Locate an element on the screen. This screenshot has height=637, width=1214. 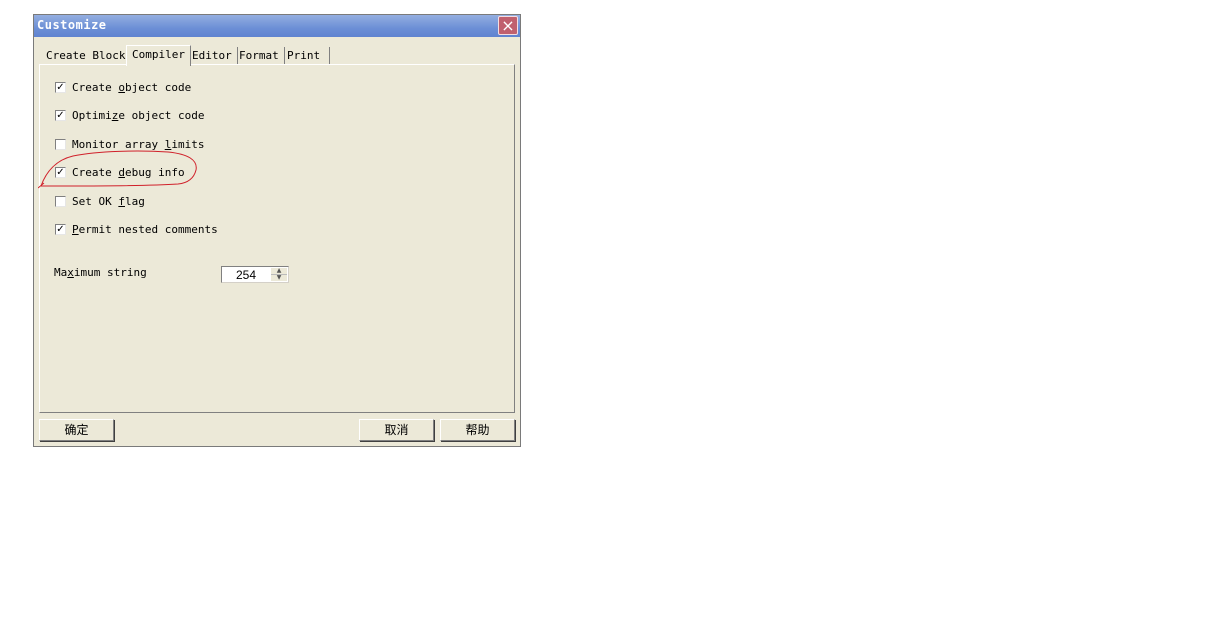
tab-print: Print is located at coordinates (306, 55).